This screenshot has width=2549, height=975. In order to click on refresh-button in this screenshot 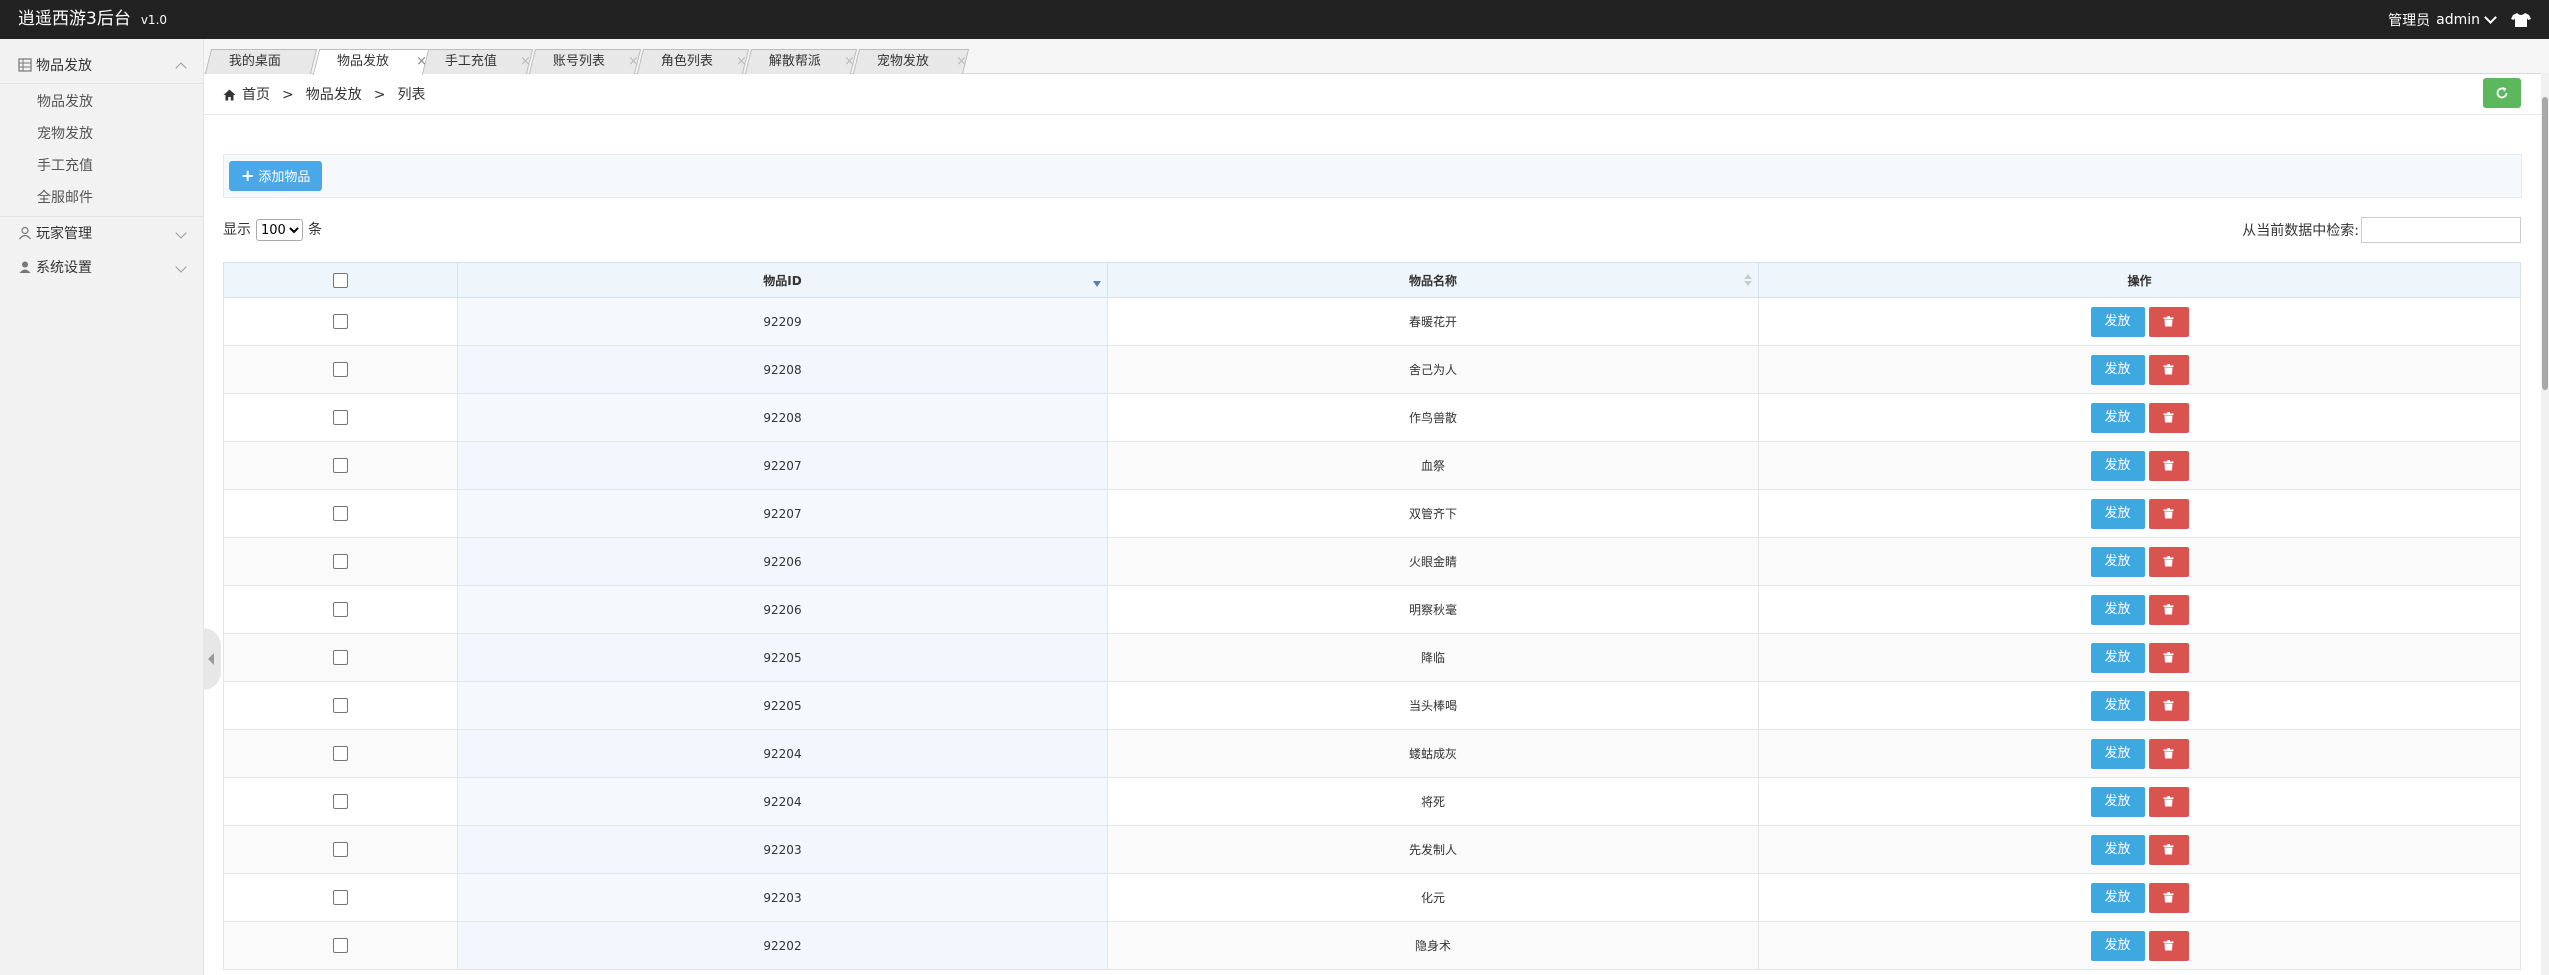, I will do `click(2502, 93)`.